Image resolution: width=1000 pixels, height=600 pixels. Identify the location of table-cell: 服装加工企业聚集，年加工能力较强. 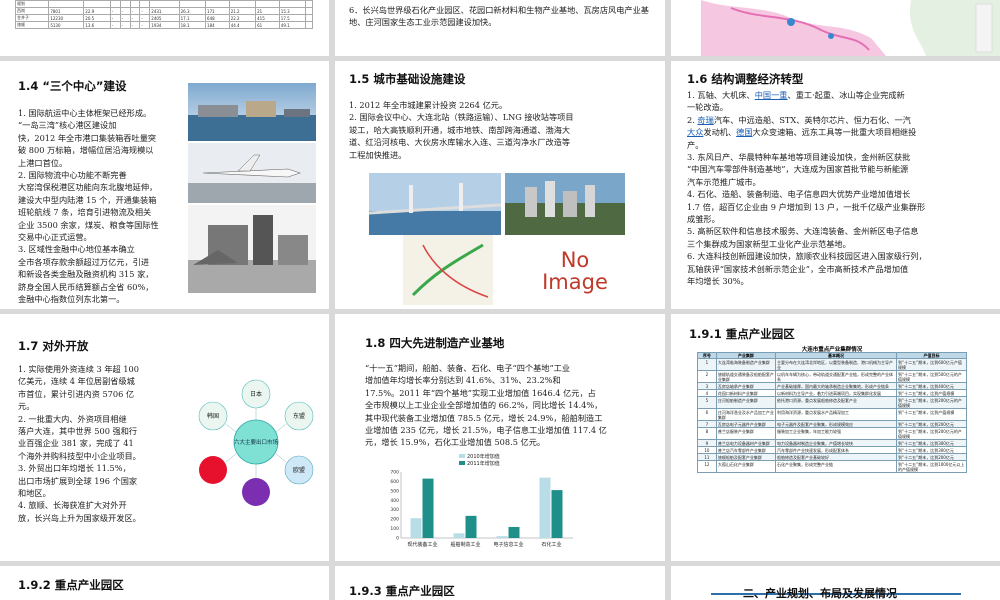
(836, 433).